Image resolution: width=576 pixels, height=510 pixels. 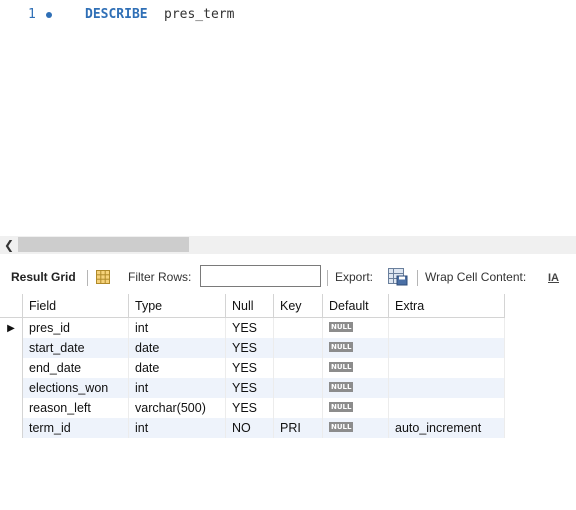 I want to click on scroll-left-icon: ❮, so click(x=9, y=245).